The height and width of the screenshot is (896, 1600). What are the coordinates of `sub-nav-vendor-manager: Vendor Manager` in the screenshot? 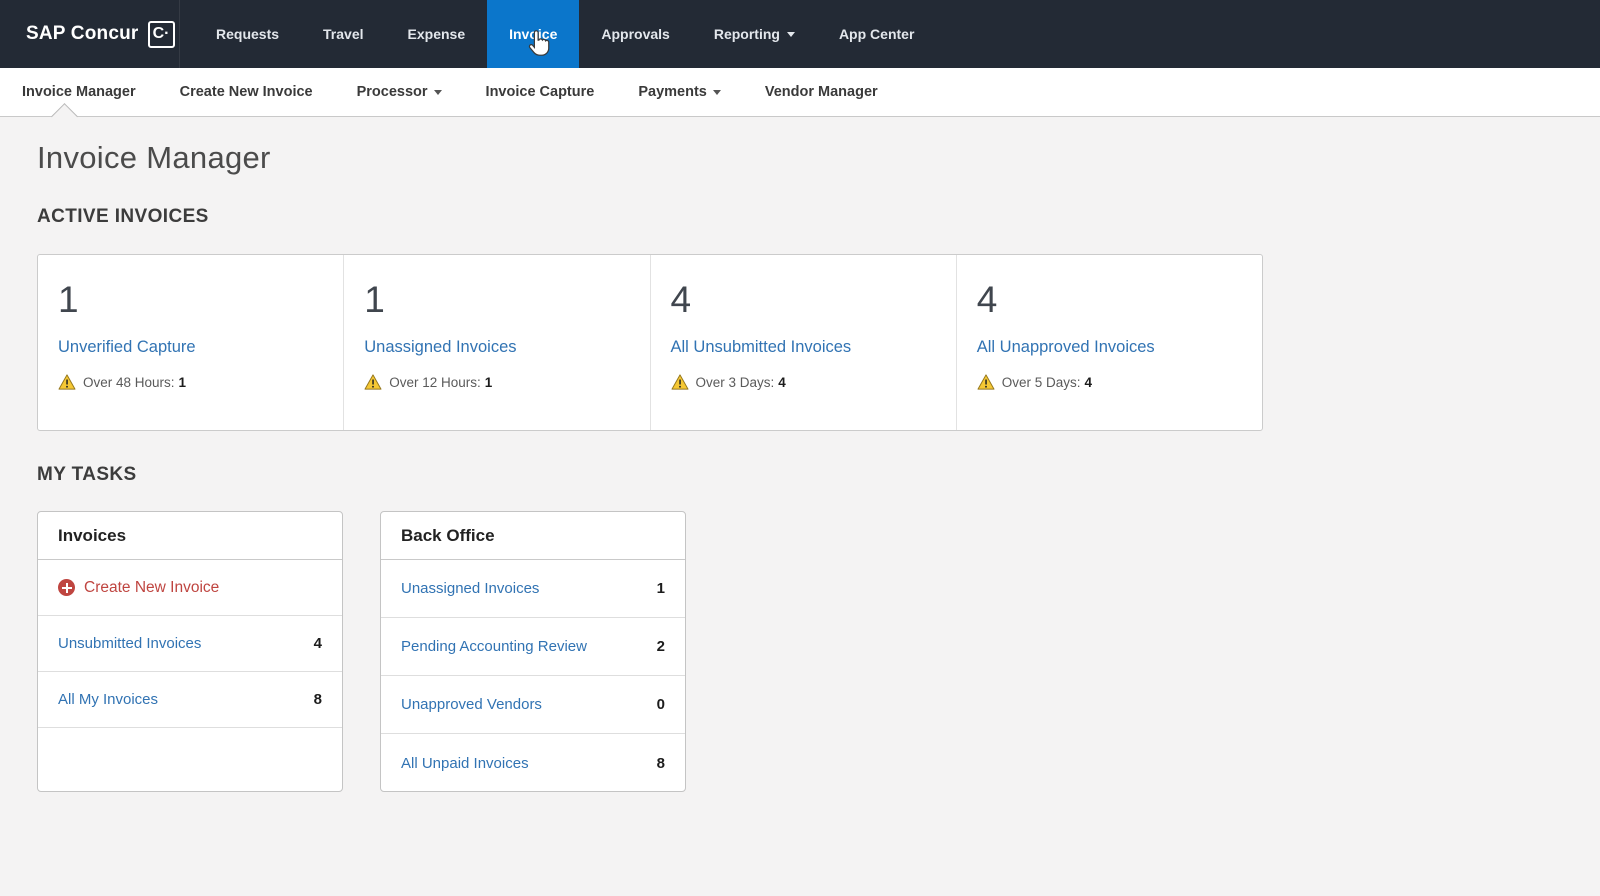 It's located at (821, 92).